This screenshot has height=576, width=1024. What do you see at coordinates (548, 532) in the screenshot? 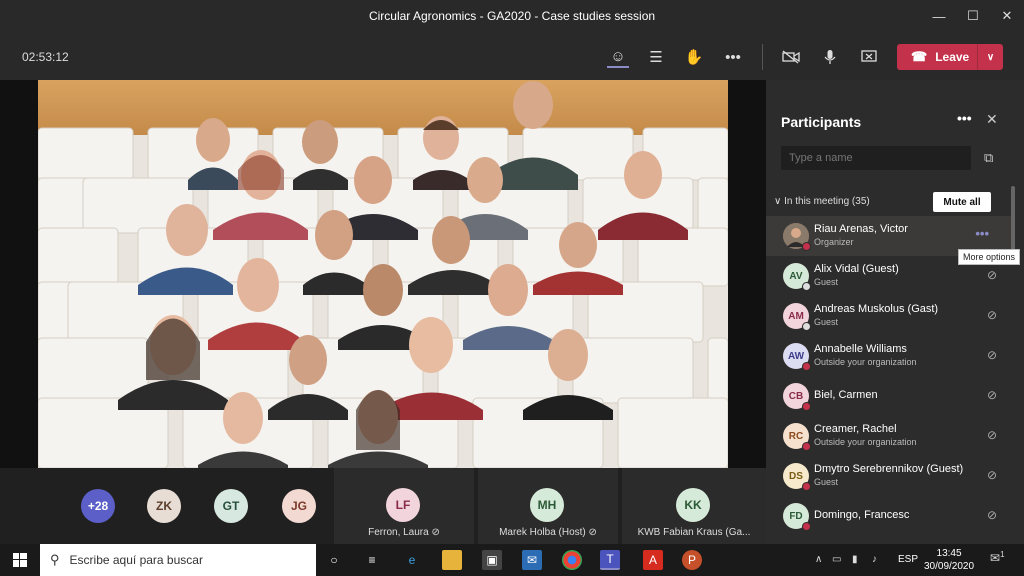
I see `participant-tile-name: Marek Holba (Host) ⊘` at bounding box center [548, 532].